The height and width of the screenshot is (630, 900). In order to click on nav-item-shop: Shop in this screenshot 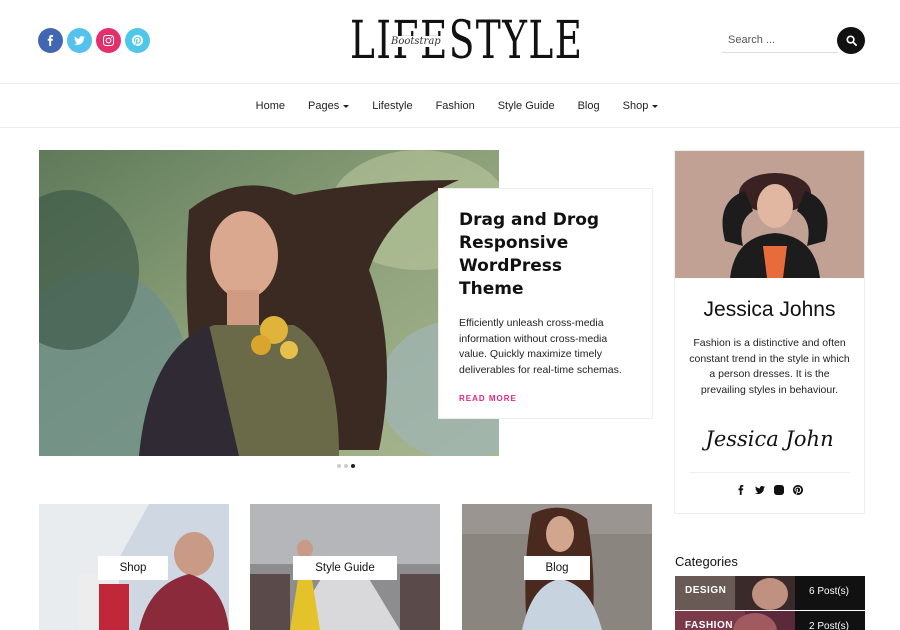, I will do `click(640, 106)`.